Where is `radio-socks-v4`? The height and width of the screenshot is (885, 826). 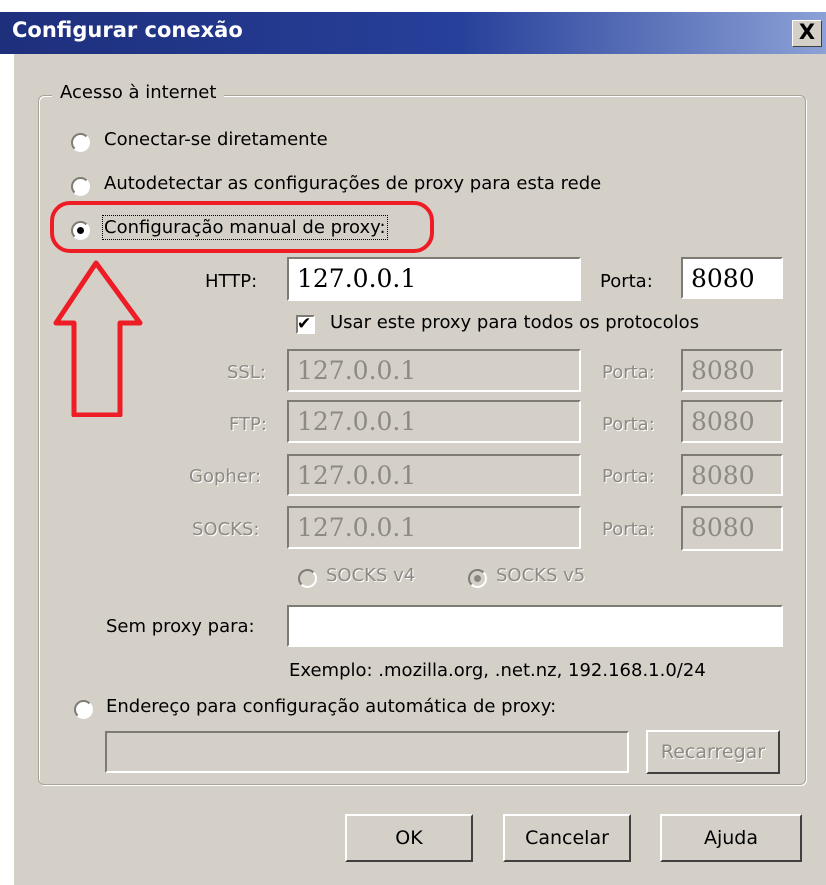 radio-socks-v4 is located at coordinates (307, 578).